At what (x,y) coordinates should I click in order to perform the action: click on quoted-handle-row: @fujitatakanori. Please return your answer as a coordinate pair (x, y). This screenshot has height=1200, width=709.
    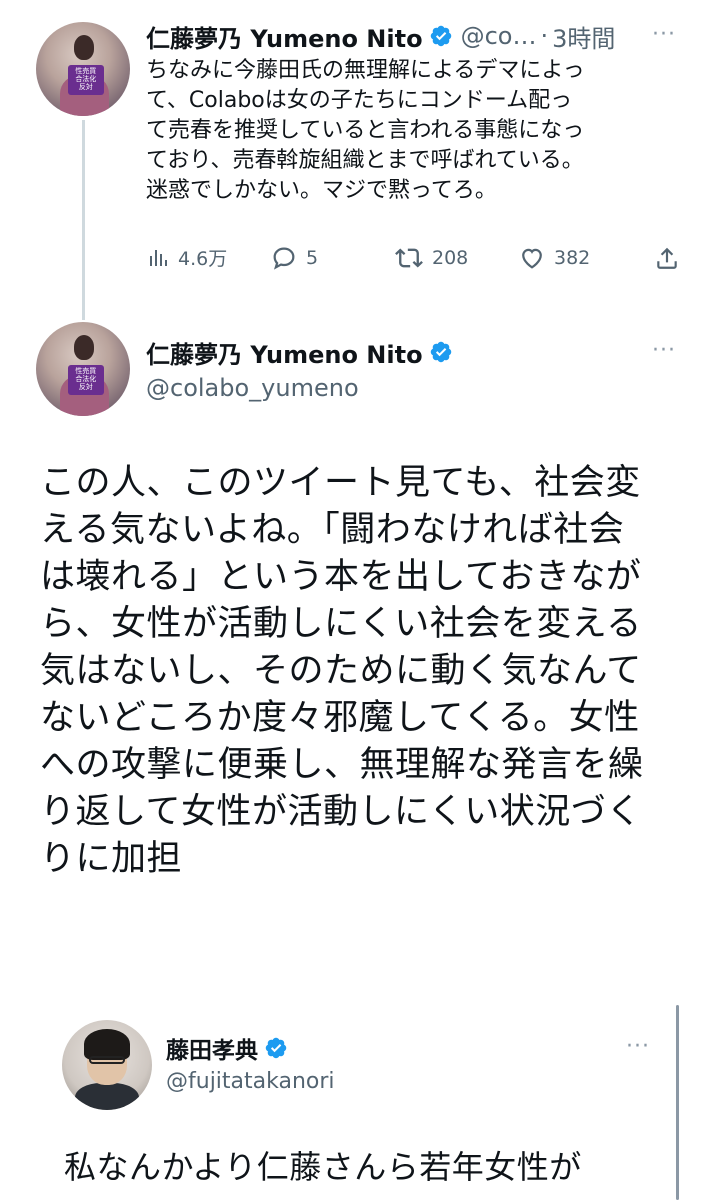
    Looking at the image, I should click on (250, 1081).